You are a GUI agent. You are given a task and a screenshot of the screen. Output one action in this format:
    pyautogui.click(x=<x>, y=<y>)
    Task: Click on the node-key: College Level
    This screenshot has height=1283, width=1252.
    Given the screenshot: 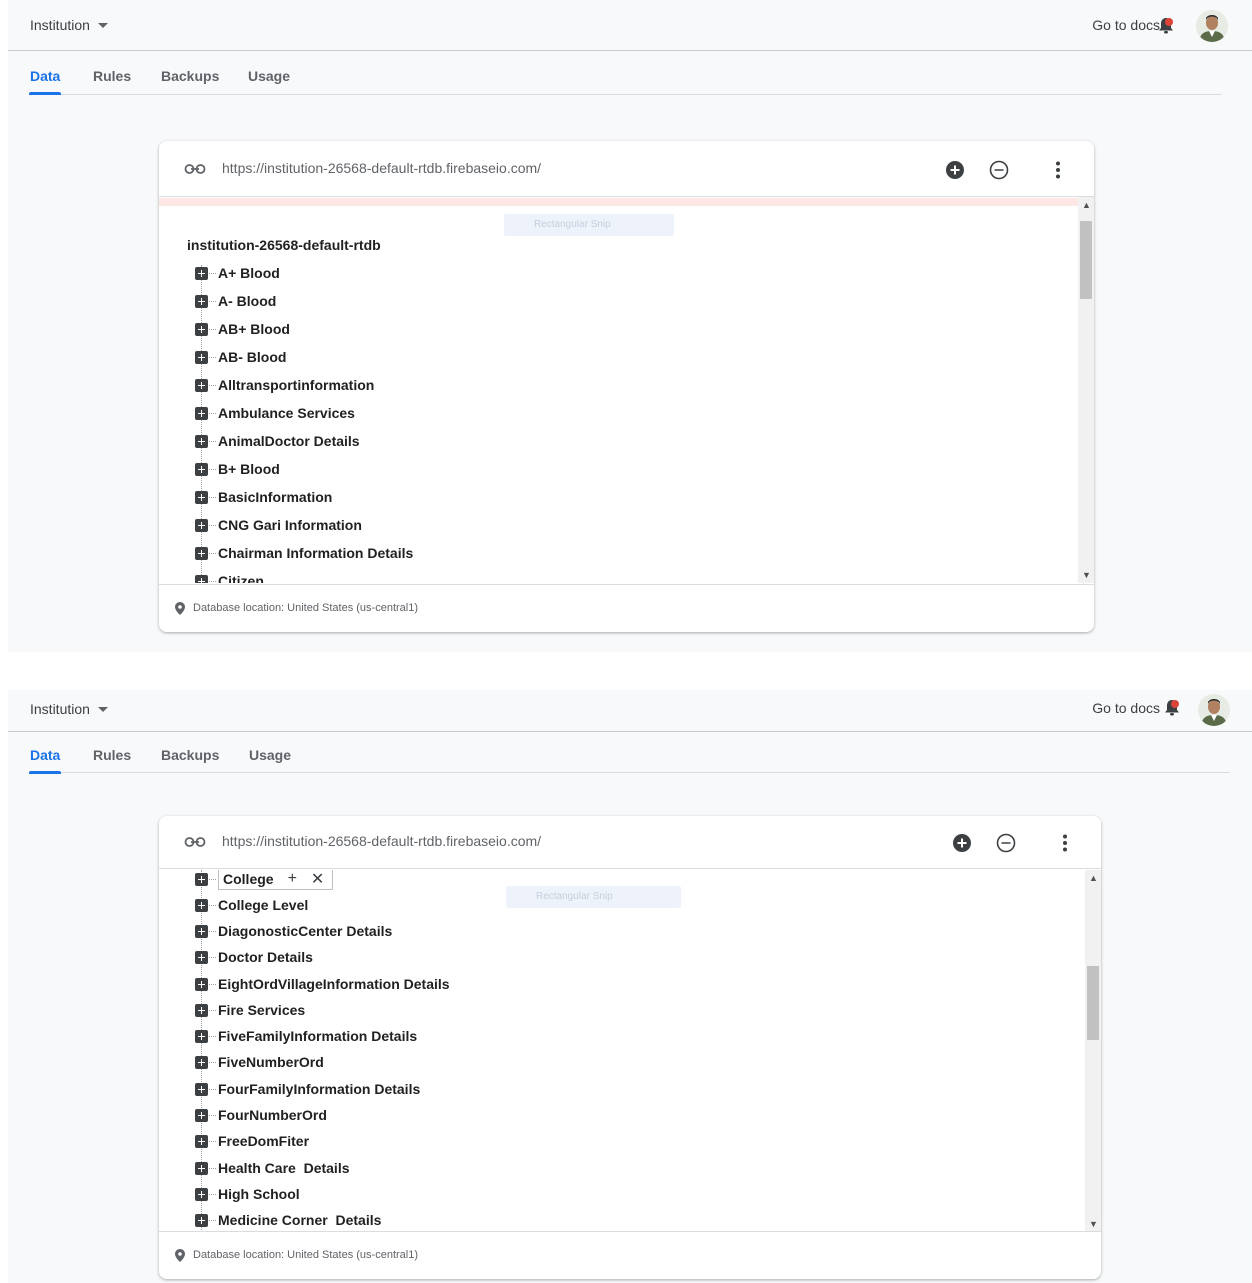 What is the action you would take?
    pyautogui.click(x=263, y=905)
    